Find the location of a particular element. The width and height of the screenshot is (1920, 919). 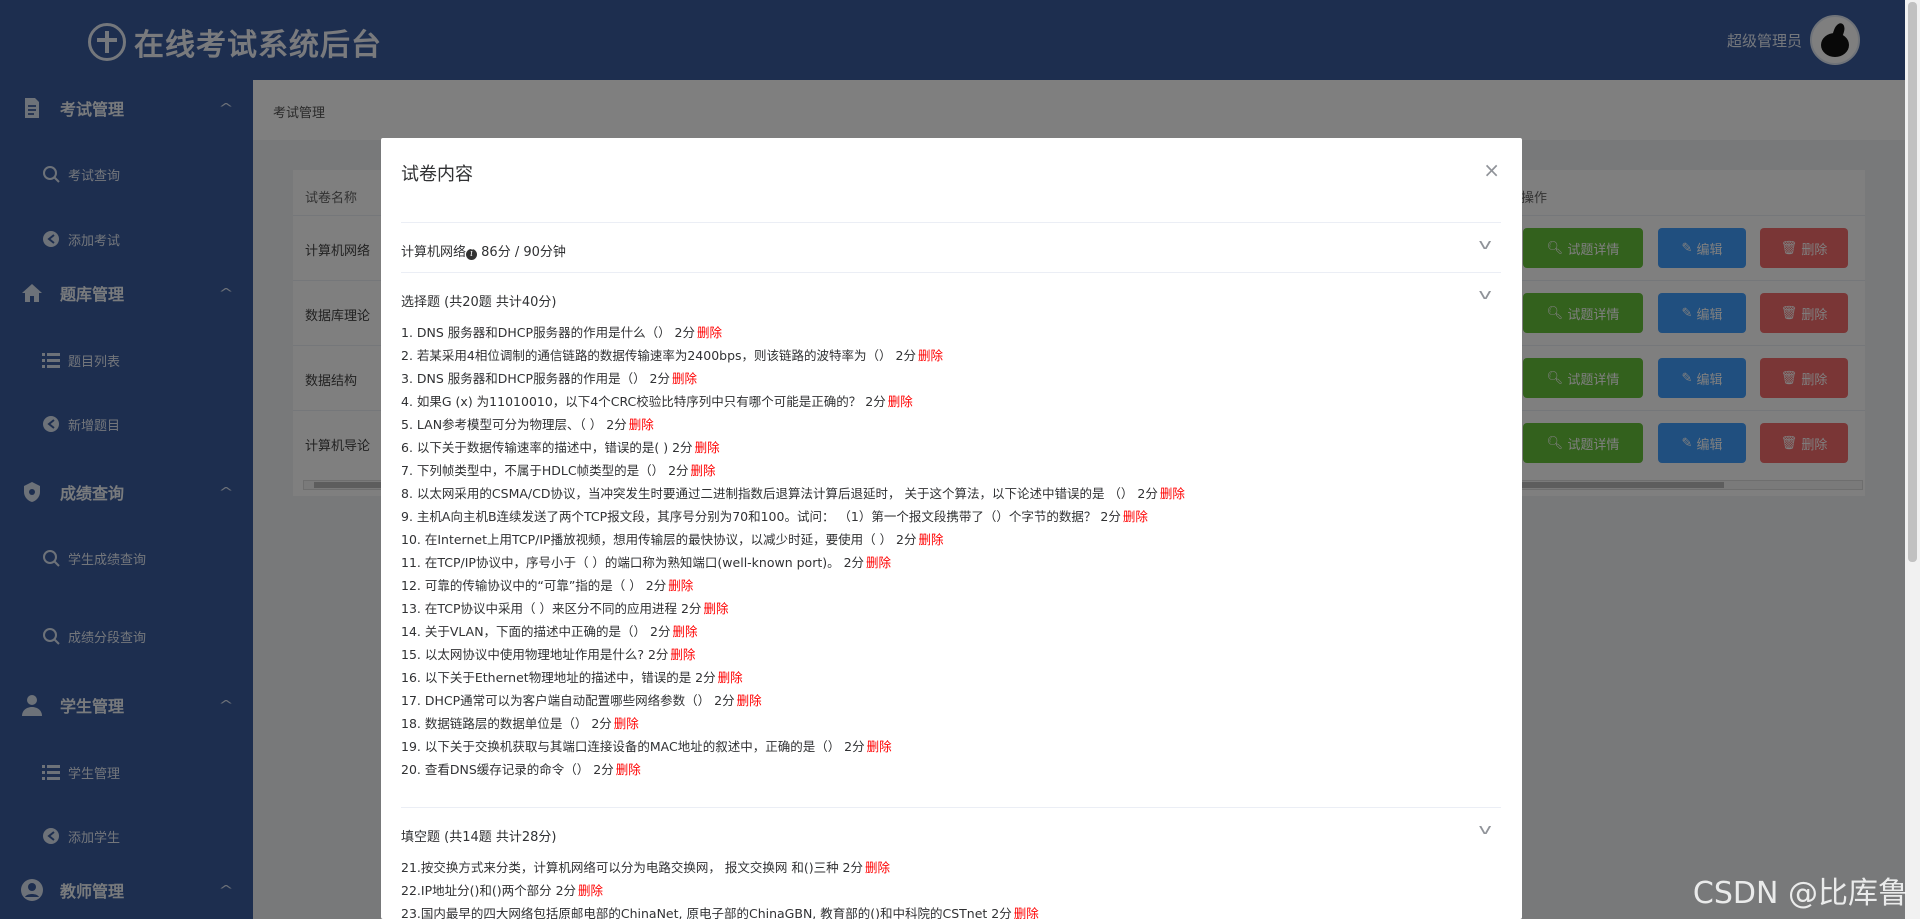

question-text: 13. 在TCP协议中采用（ ）来区分不同的应用进程 2分 is located at coordinates (551, 608).